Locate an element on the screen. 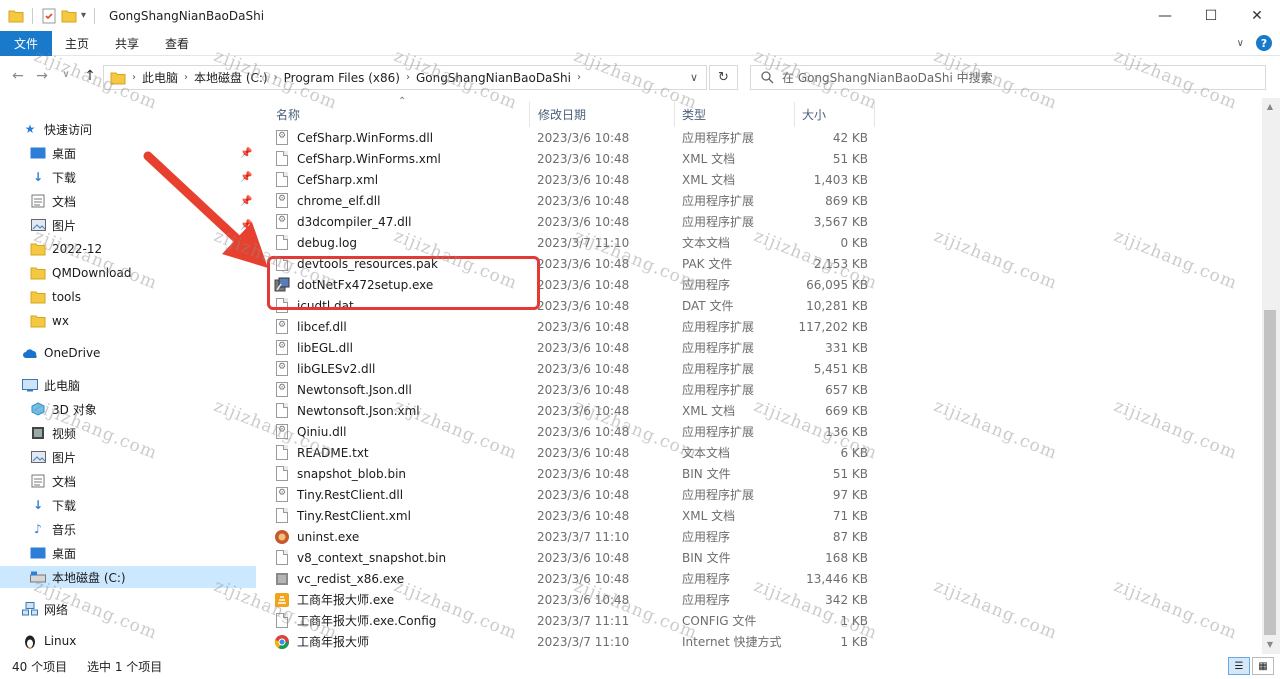 The width and height of the screenshot is (1280, 679). file-name-cell: uninst.exe is located at coordinates (316, 537).